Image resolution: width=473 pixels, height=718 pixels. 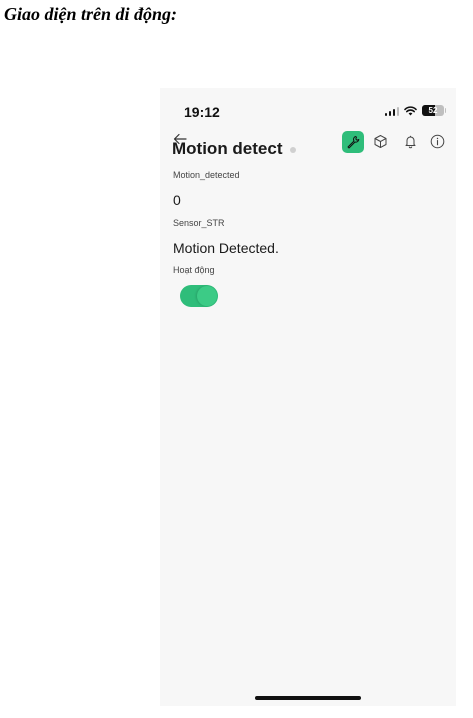 What do you see at coordinates (292, 150) in the screenshot?
I see `status-dot` at bounding box center [292, 150].